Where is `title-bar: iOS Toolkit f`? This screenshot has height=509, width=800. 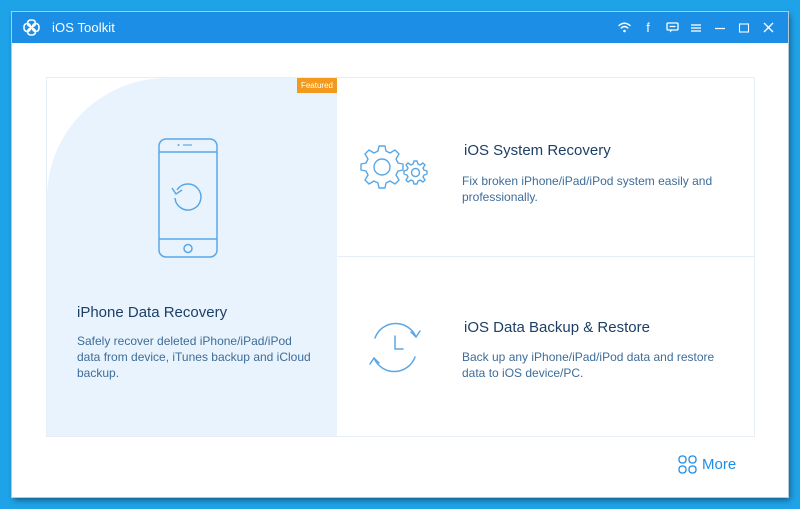
title-bar: iOS Toolkit f is located at coordinates (400, 27).